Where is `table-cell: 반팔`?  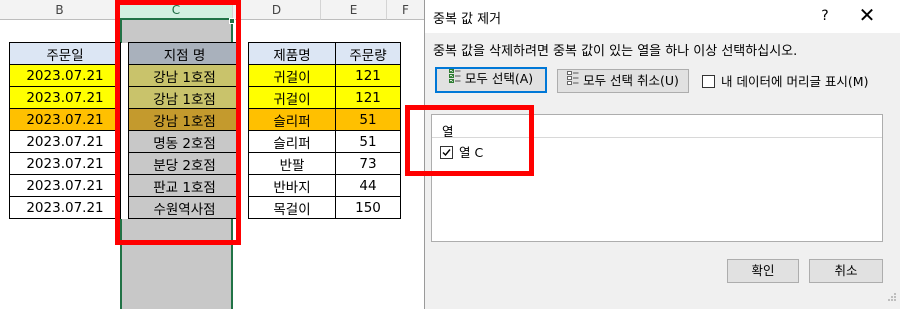 table-cell: 반팔 is located at coordinates (292, 163).